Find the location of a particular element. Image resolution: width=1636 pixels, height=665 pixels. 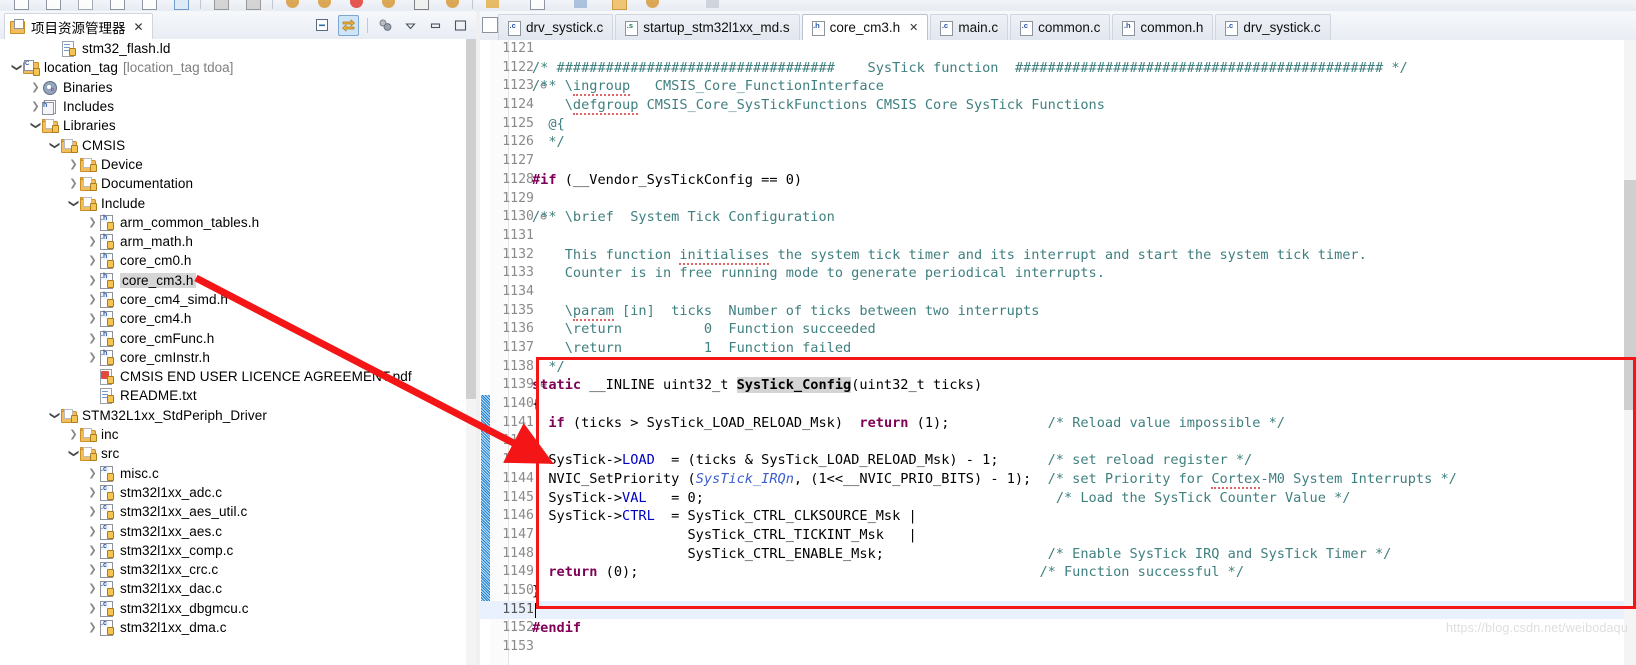

collapse-all-icon is located at coordinates (322, 25).